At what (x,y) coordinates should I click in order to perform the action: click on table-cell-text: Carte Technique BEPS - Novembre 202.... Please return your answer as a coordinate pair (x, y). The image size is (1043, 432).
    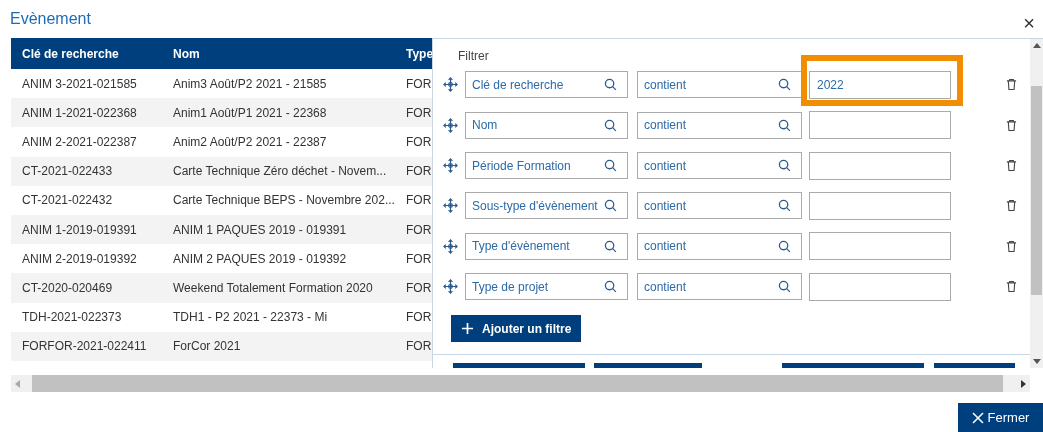
    Looking at the image, I should click on (284, 200).